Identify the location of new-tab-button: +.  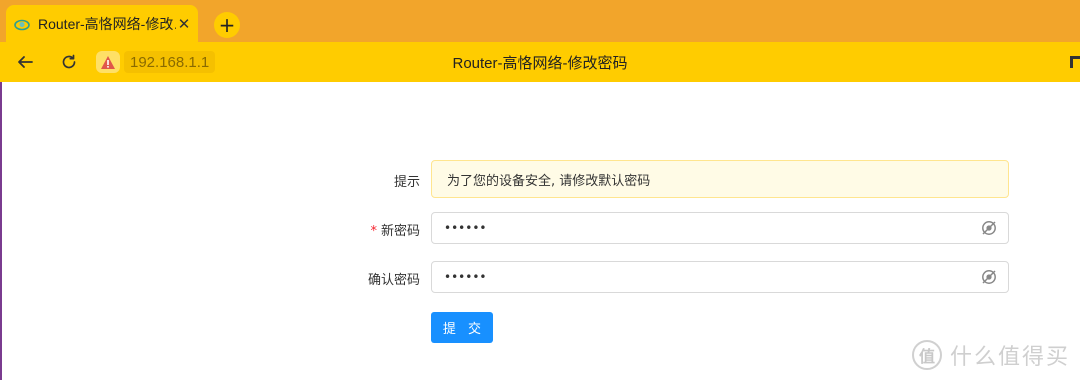
(227, 25).